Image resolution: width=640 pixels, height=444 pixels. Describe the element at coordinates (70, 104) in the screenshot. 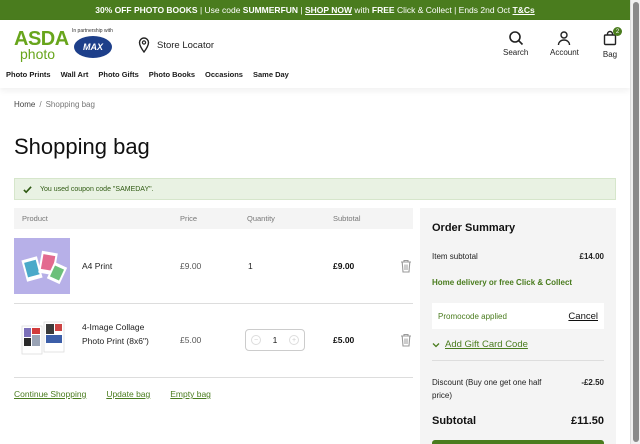

I see `breadcrumb-current: Shopping bag` at that location.